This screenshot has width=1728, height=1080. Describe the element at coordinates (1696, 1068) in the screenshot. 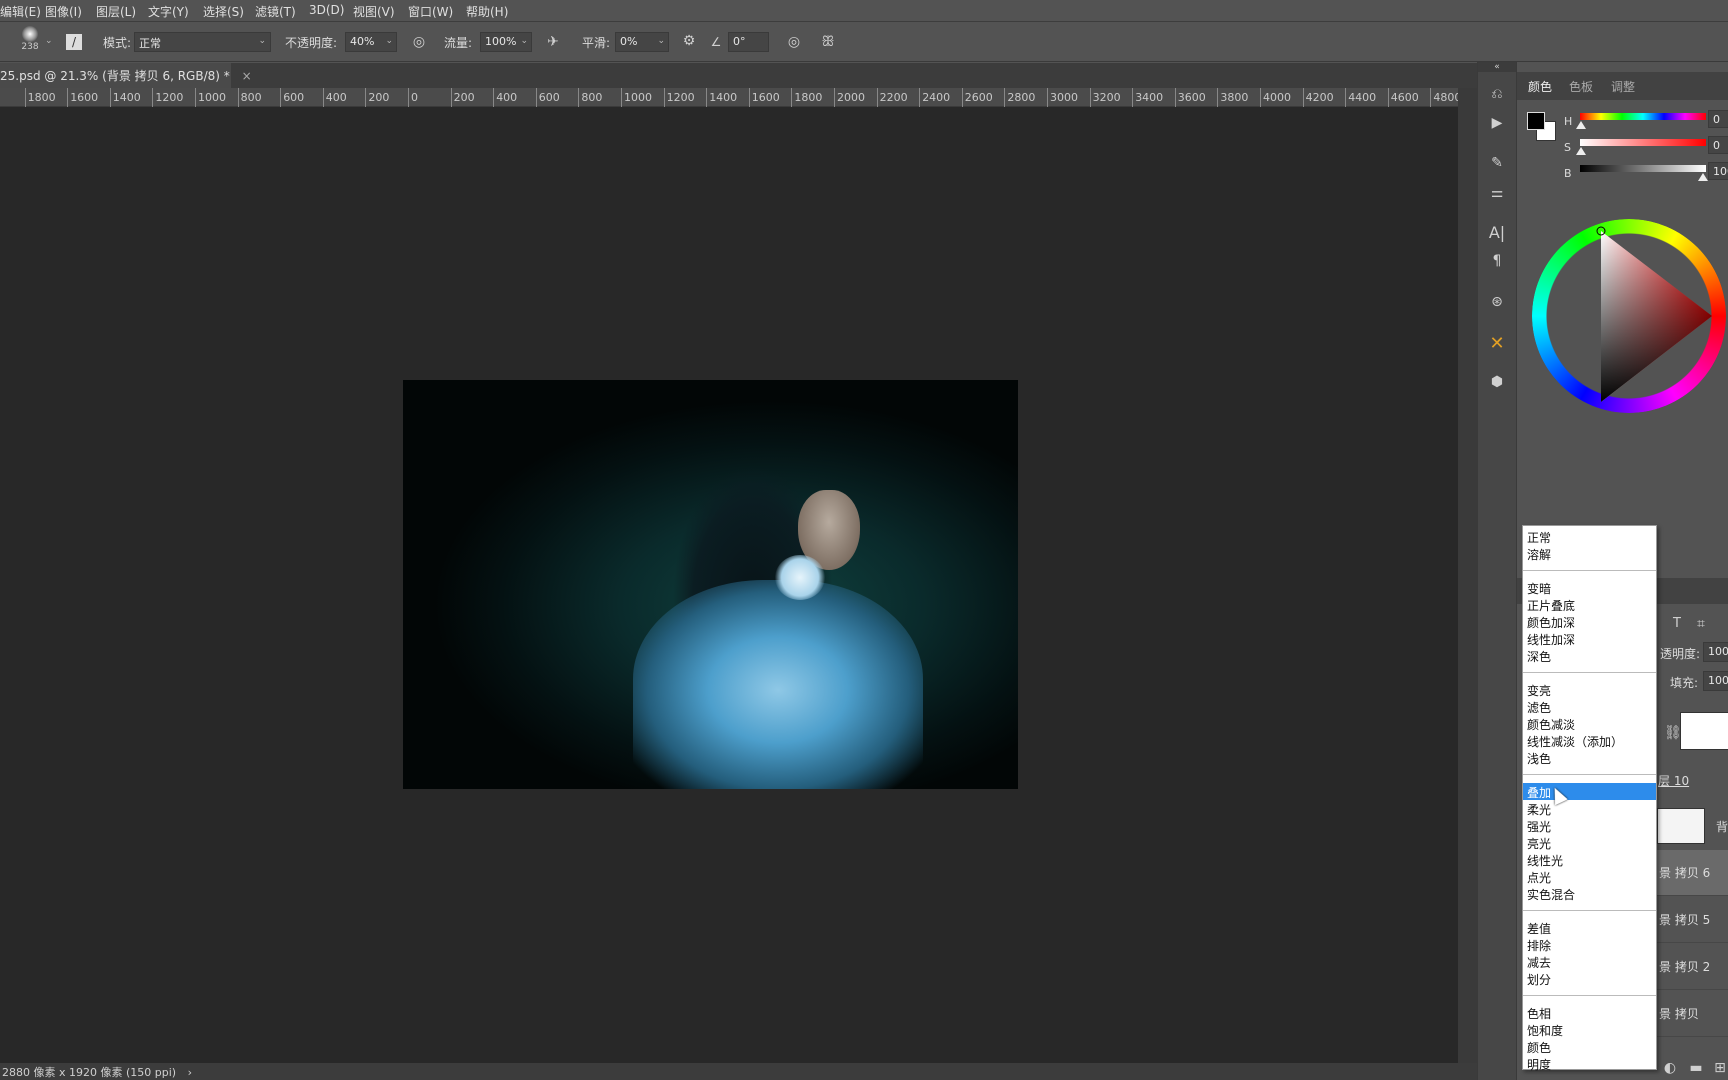

I see `new-group-icon: ▬` at that location.